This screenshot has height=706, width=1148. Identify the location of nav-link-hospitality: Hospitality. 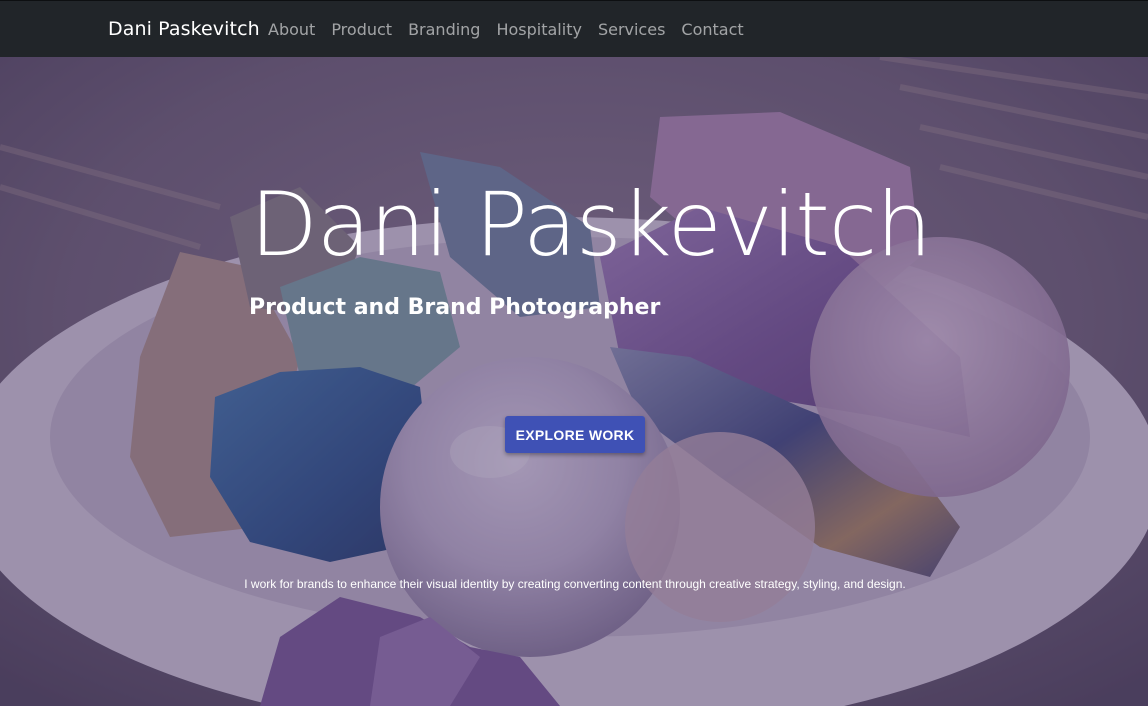
(538, 29).